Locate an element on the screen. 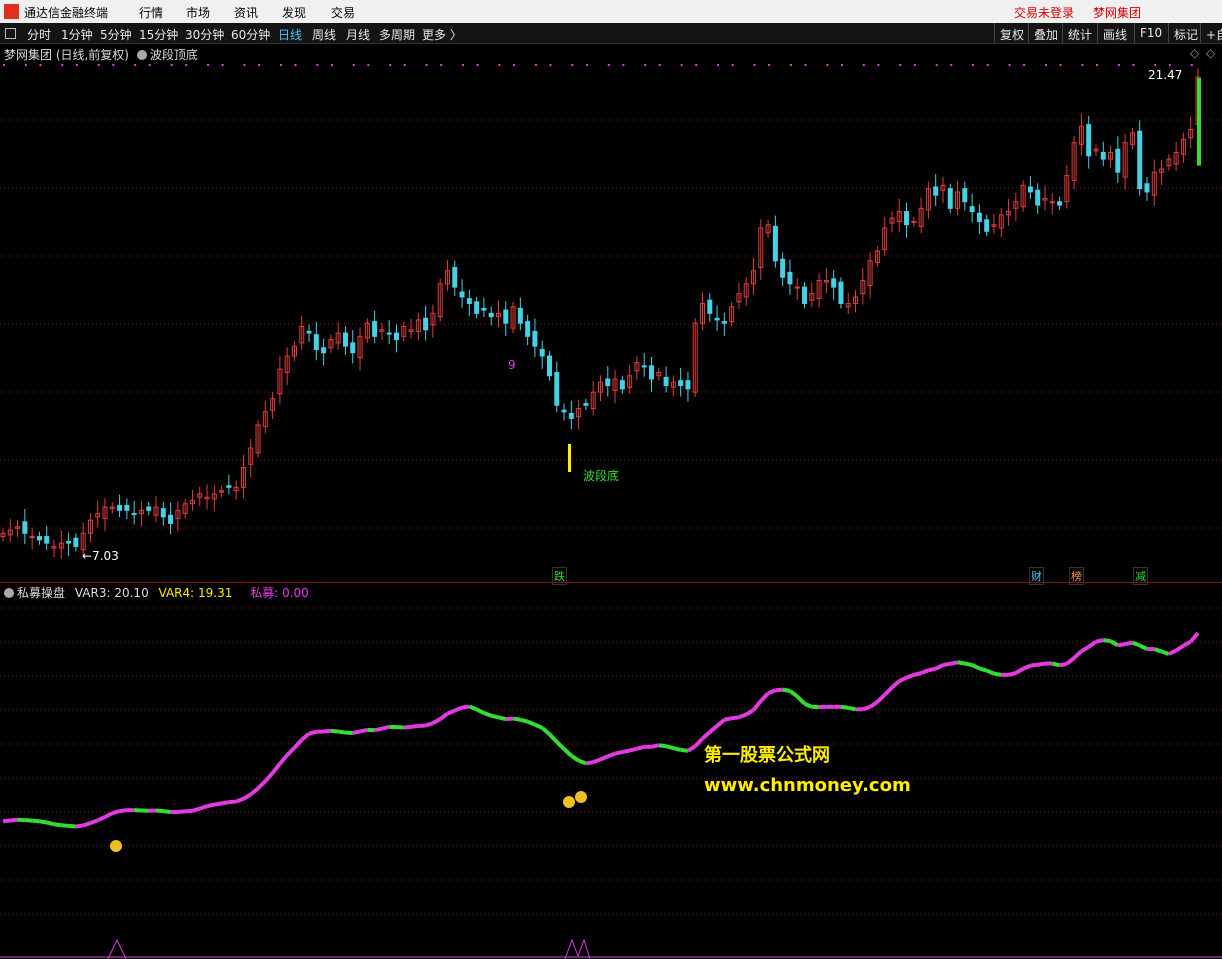 The height and width of the screenshot is (959, 1222). stock-name-link: 梦网集团 is located at coordinates (1117, 12).